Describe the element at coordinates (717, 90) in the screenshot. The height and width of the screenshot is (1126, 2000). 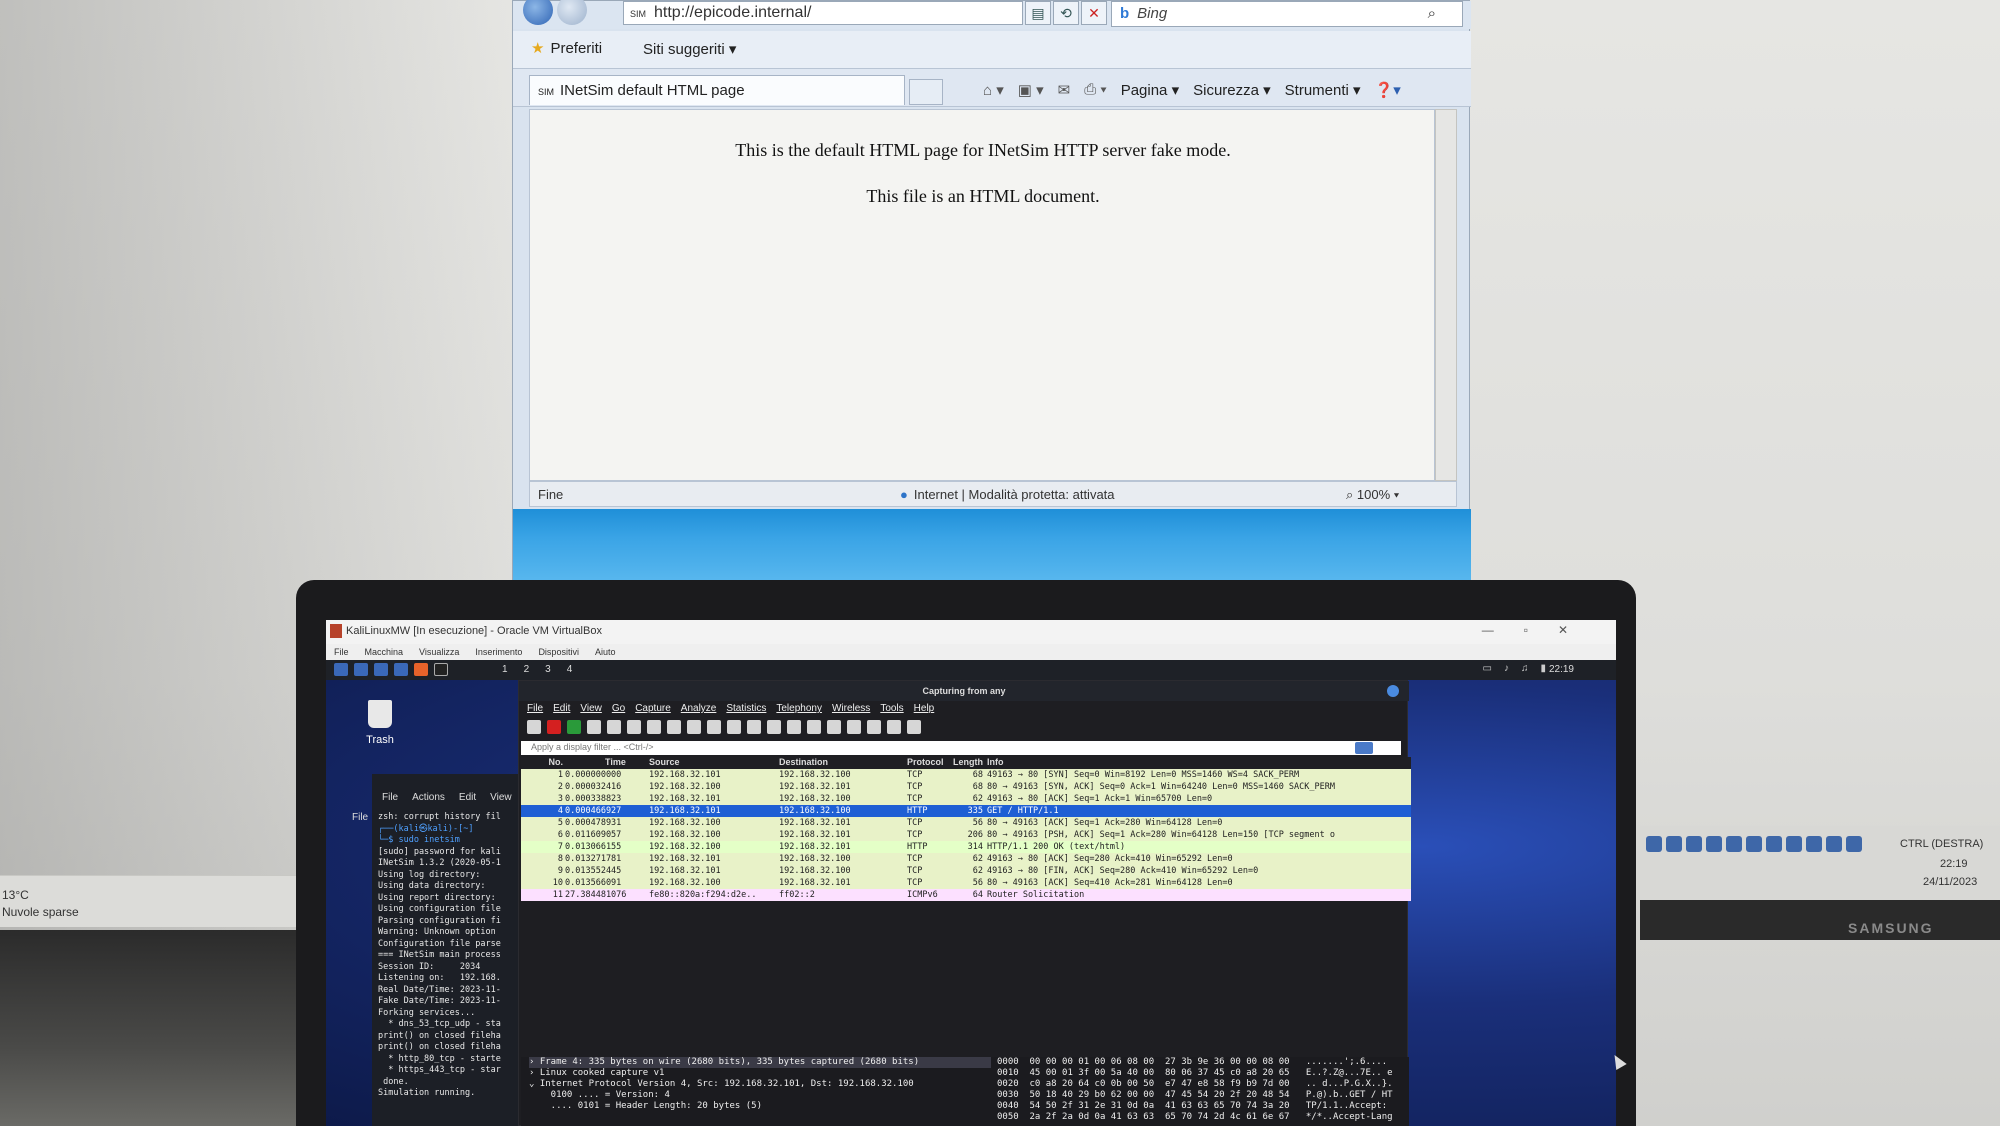
I see `tab-inetsim: SIM INetSim default HTML page` at that location.